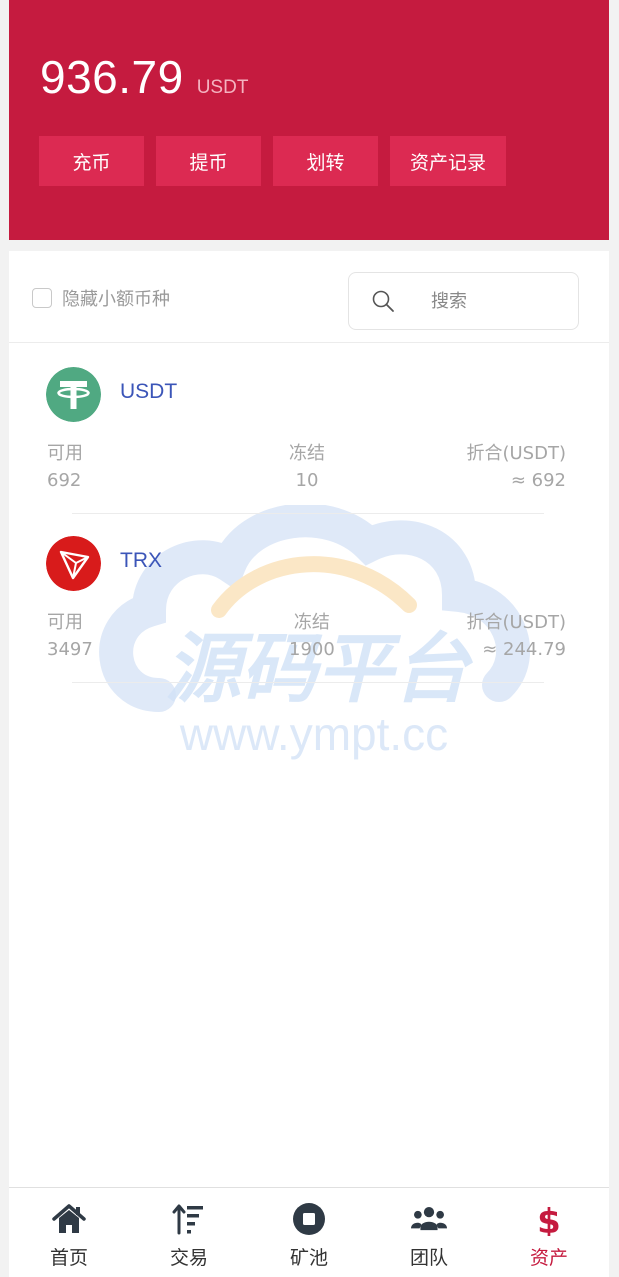 The width and height of the screenshot is (619, 1277). I want to click on frozen-column: 冻结 10, so click(307, 467).